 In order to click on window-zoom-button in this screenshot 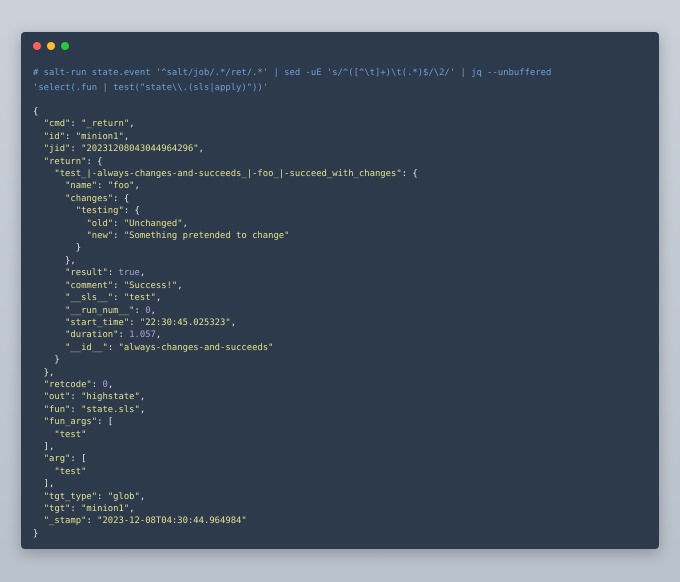, I will do `click(65, 46)`.